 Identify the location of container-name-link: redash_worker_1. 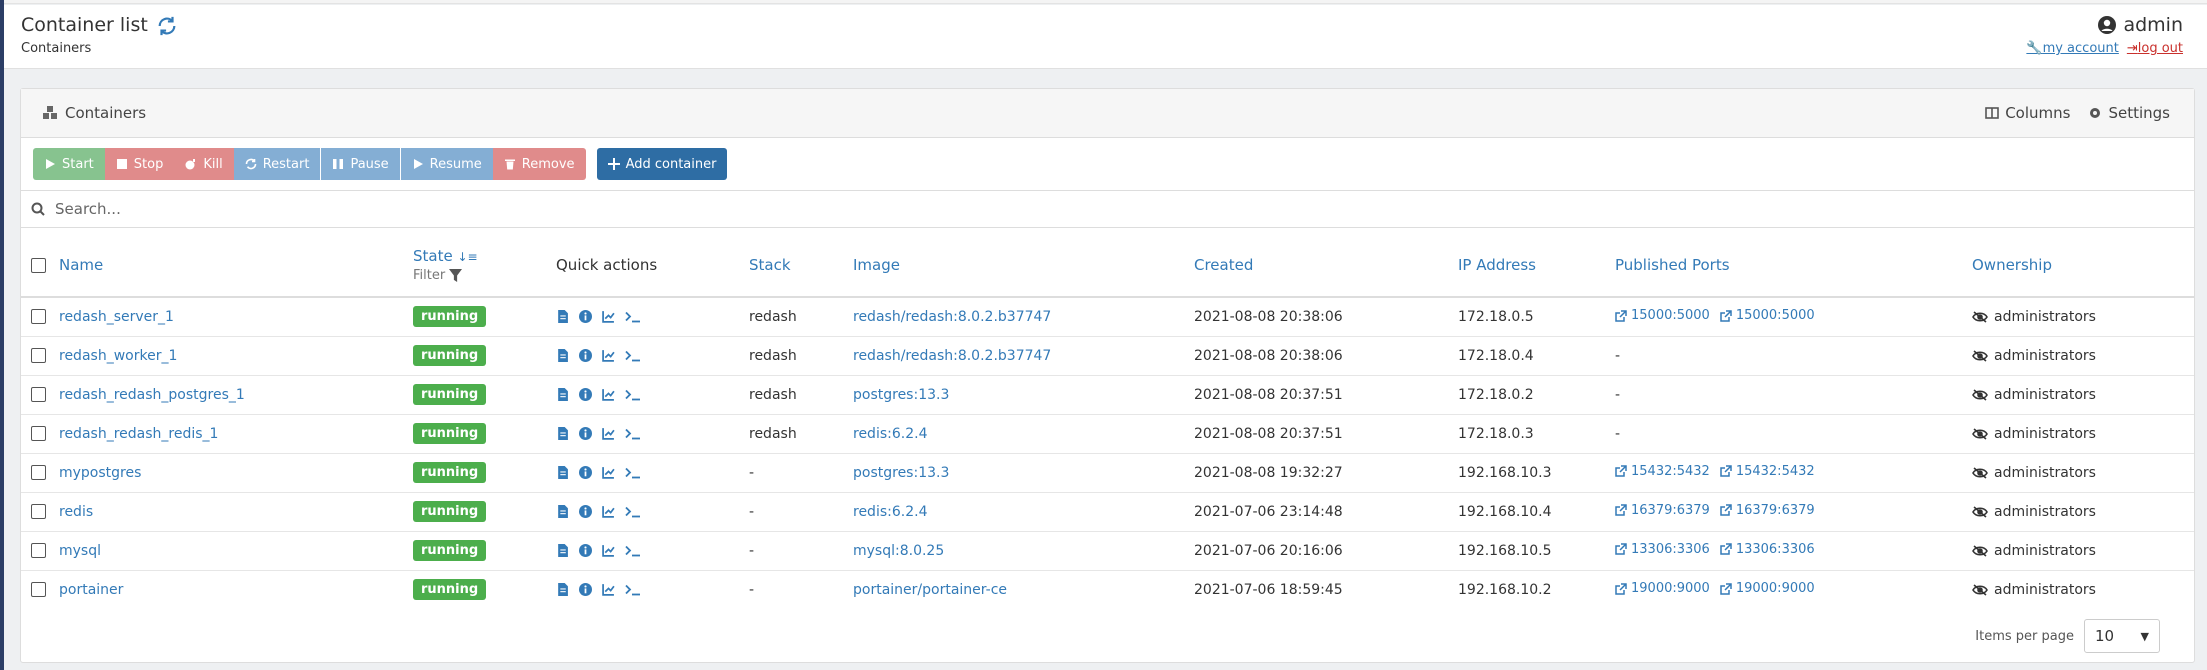
(118, 356).